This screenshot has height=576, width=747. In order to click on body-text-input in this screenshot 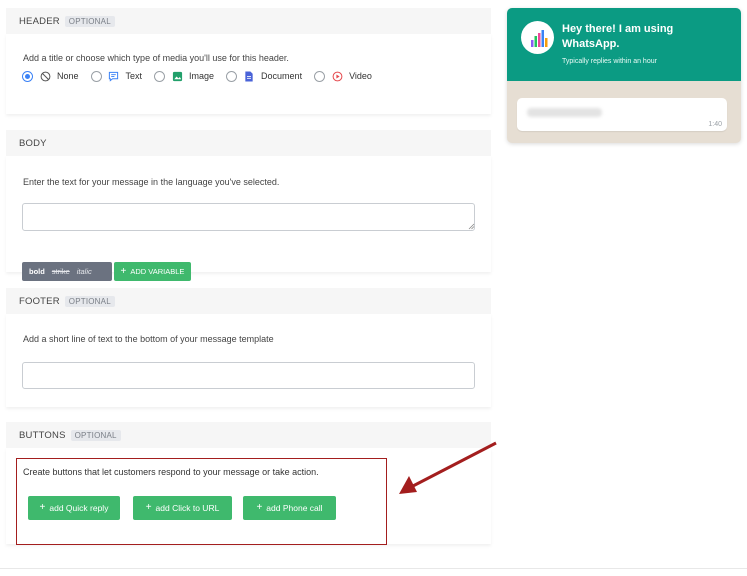, I will do `click(248, 217)`.